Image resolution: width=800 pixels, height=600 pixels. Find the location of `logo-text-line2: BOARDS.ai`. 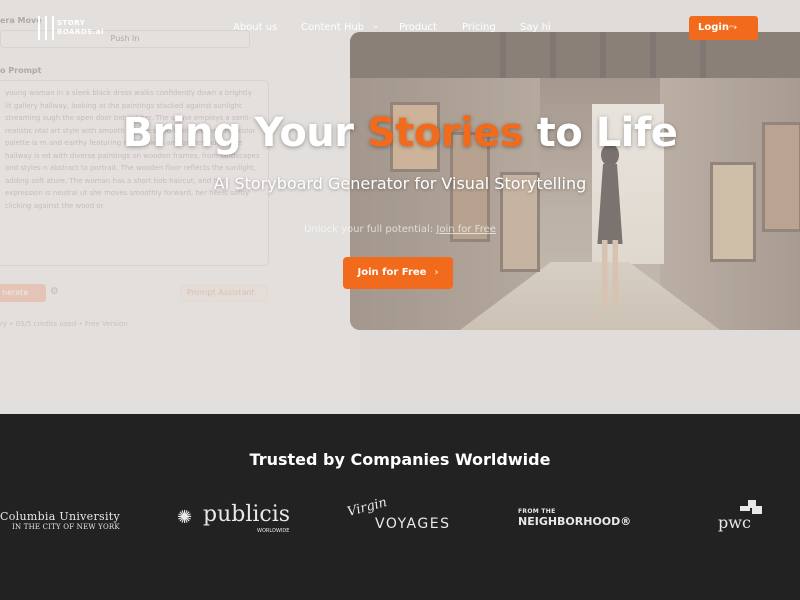

logo-text-line2: BOARDS.ai is located at coordinates (81, 32).